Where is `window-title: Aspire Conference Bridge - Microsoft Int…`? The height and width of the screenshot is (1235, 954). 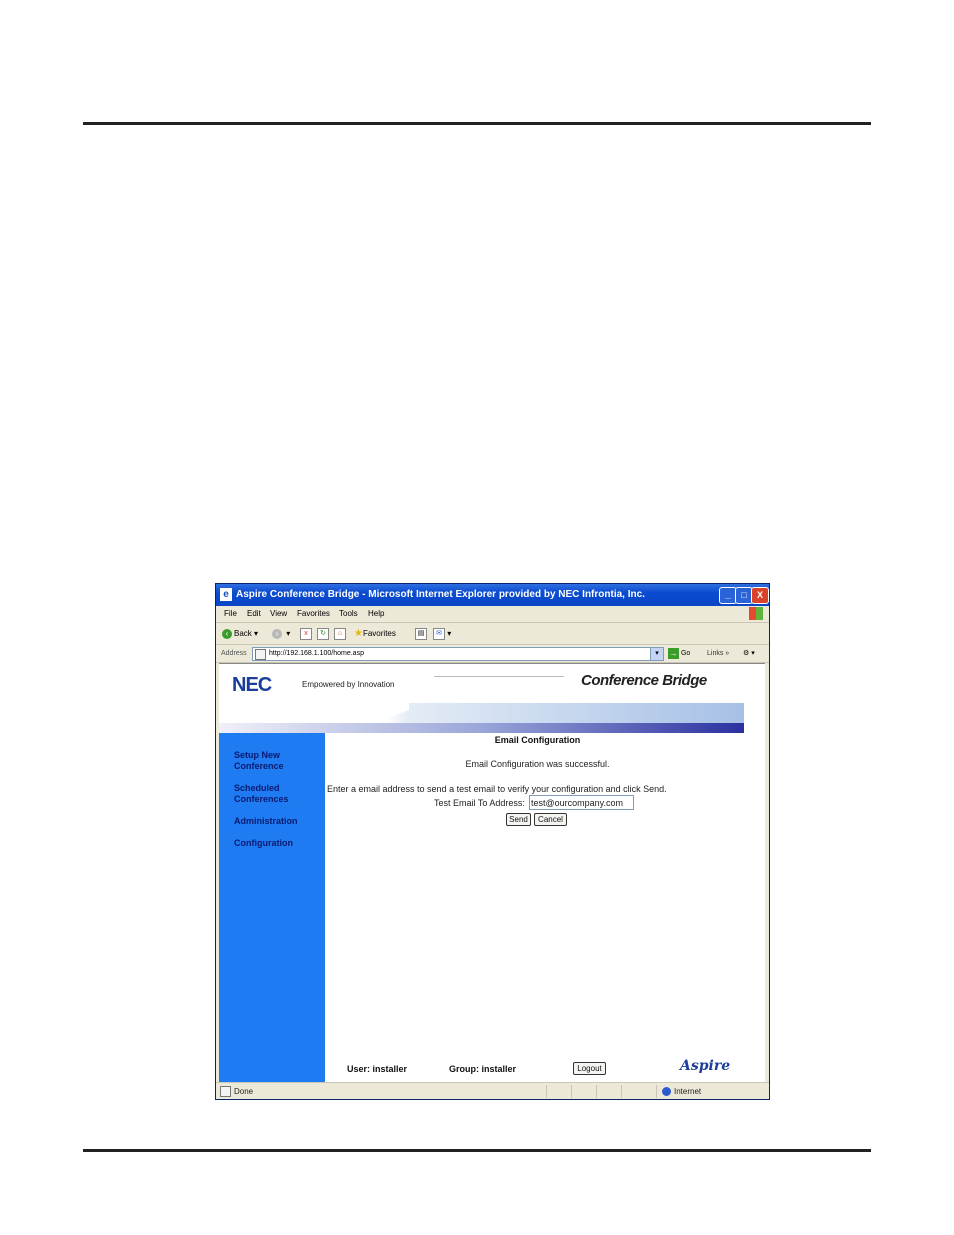 window-title: Aspire Conference Bridge - Microsoft Int… is located at coordinates (440, 594).